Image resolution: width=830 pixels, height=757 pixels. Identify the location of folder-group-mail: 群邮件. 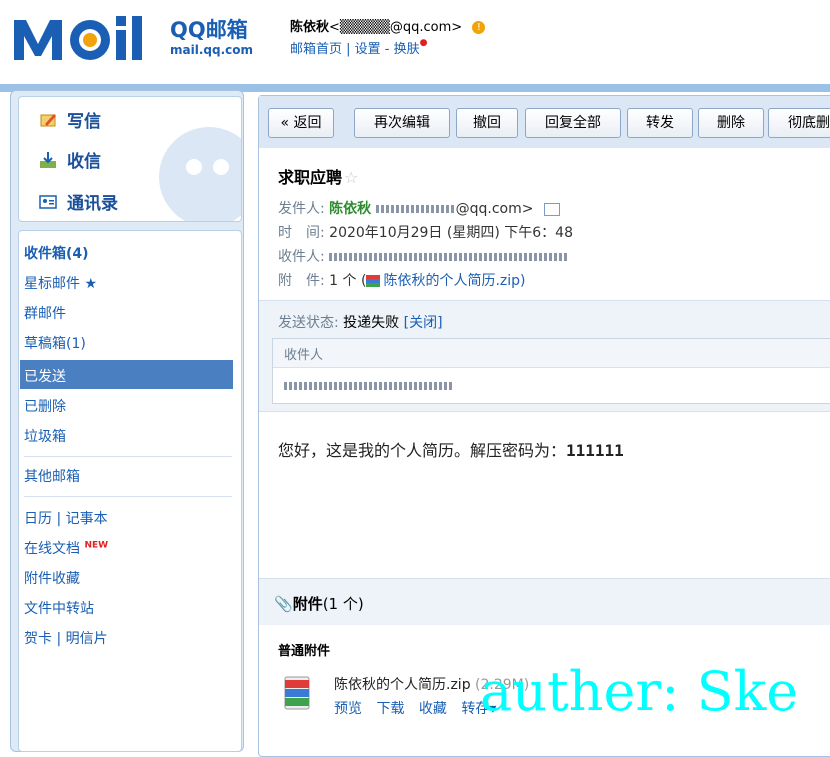
(45, 313).